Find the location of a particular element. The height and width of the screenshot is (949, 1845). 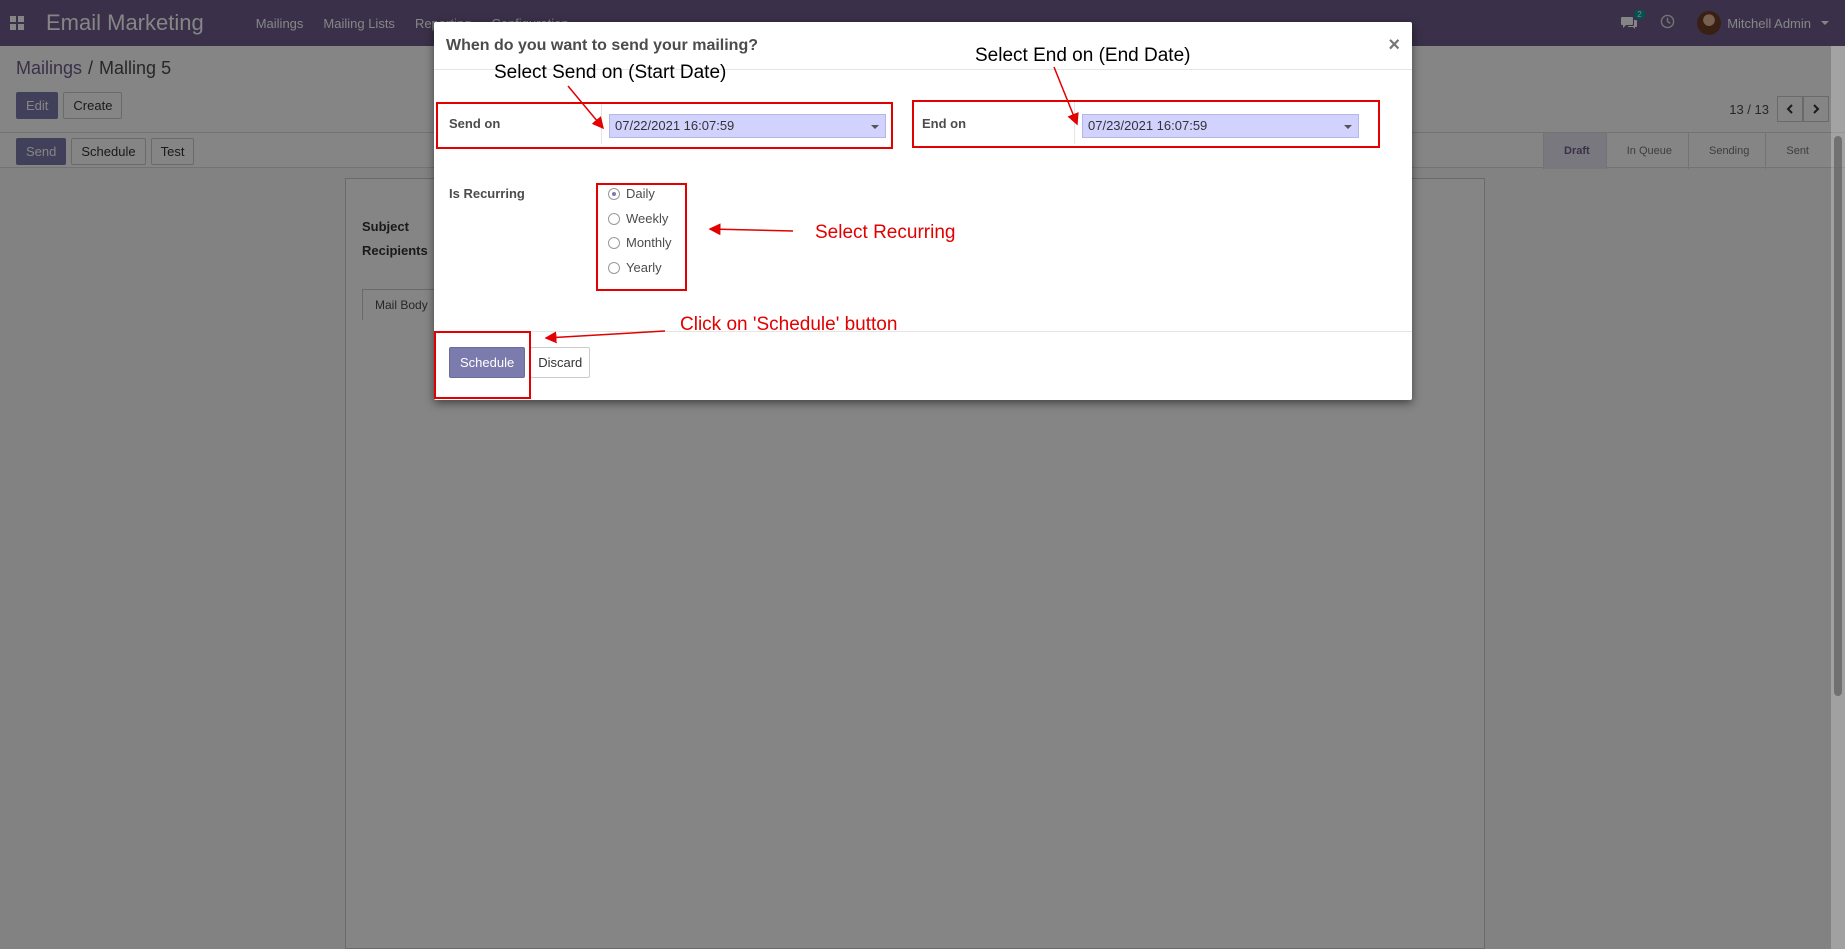

dialog-footer: Schedule Discard is located at coordinates (923, 365).